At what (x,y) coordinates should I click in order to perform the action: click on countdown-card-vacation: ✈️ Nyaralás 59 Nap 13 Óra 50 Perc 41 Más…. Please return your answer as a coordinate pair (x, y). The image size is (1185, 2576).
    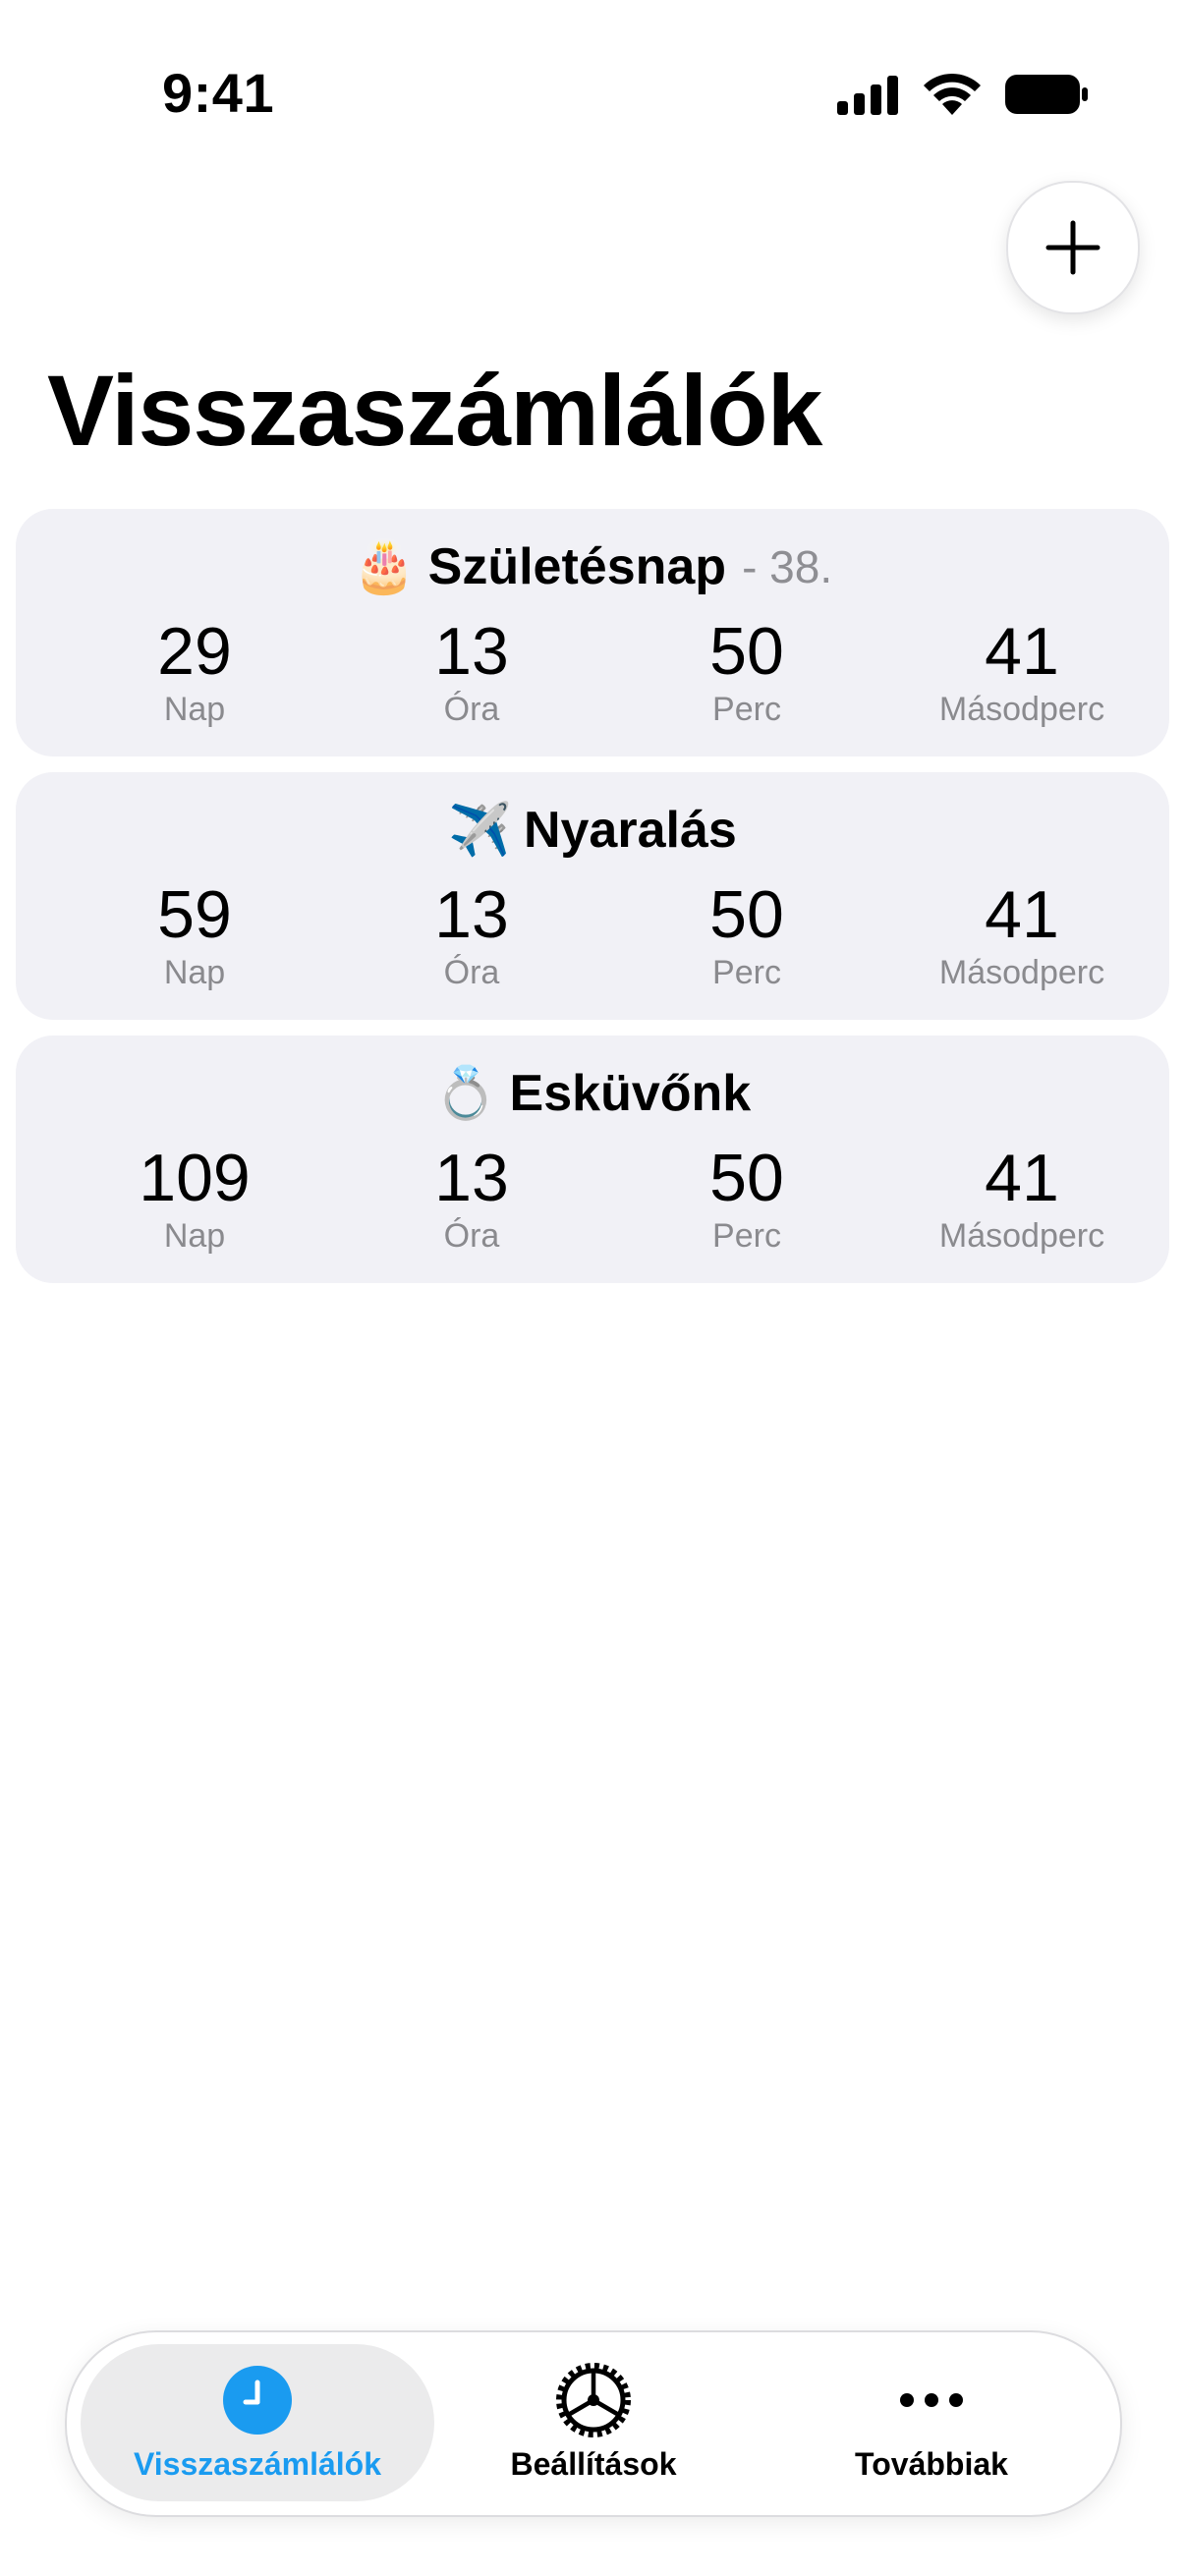
    Looking at the image, I should click on (592, 896).